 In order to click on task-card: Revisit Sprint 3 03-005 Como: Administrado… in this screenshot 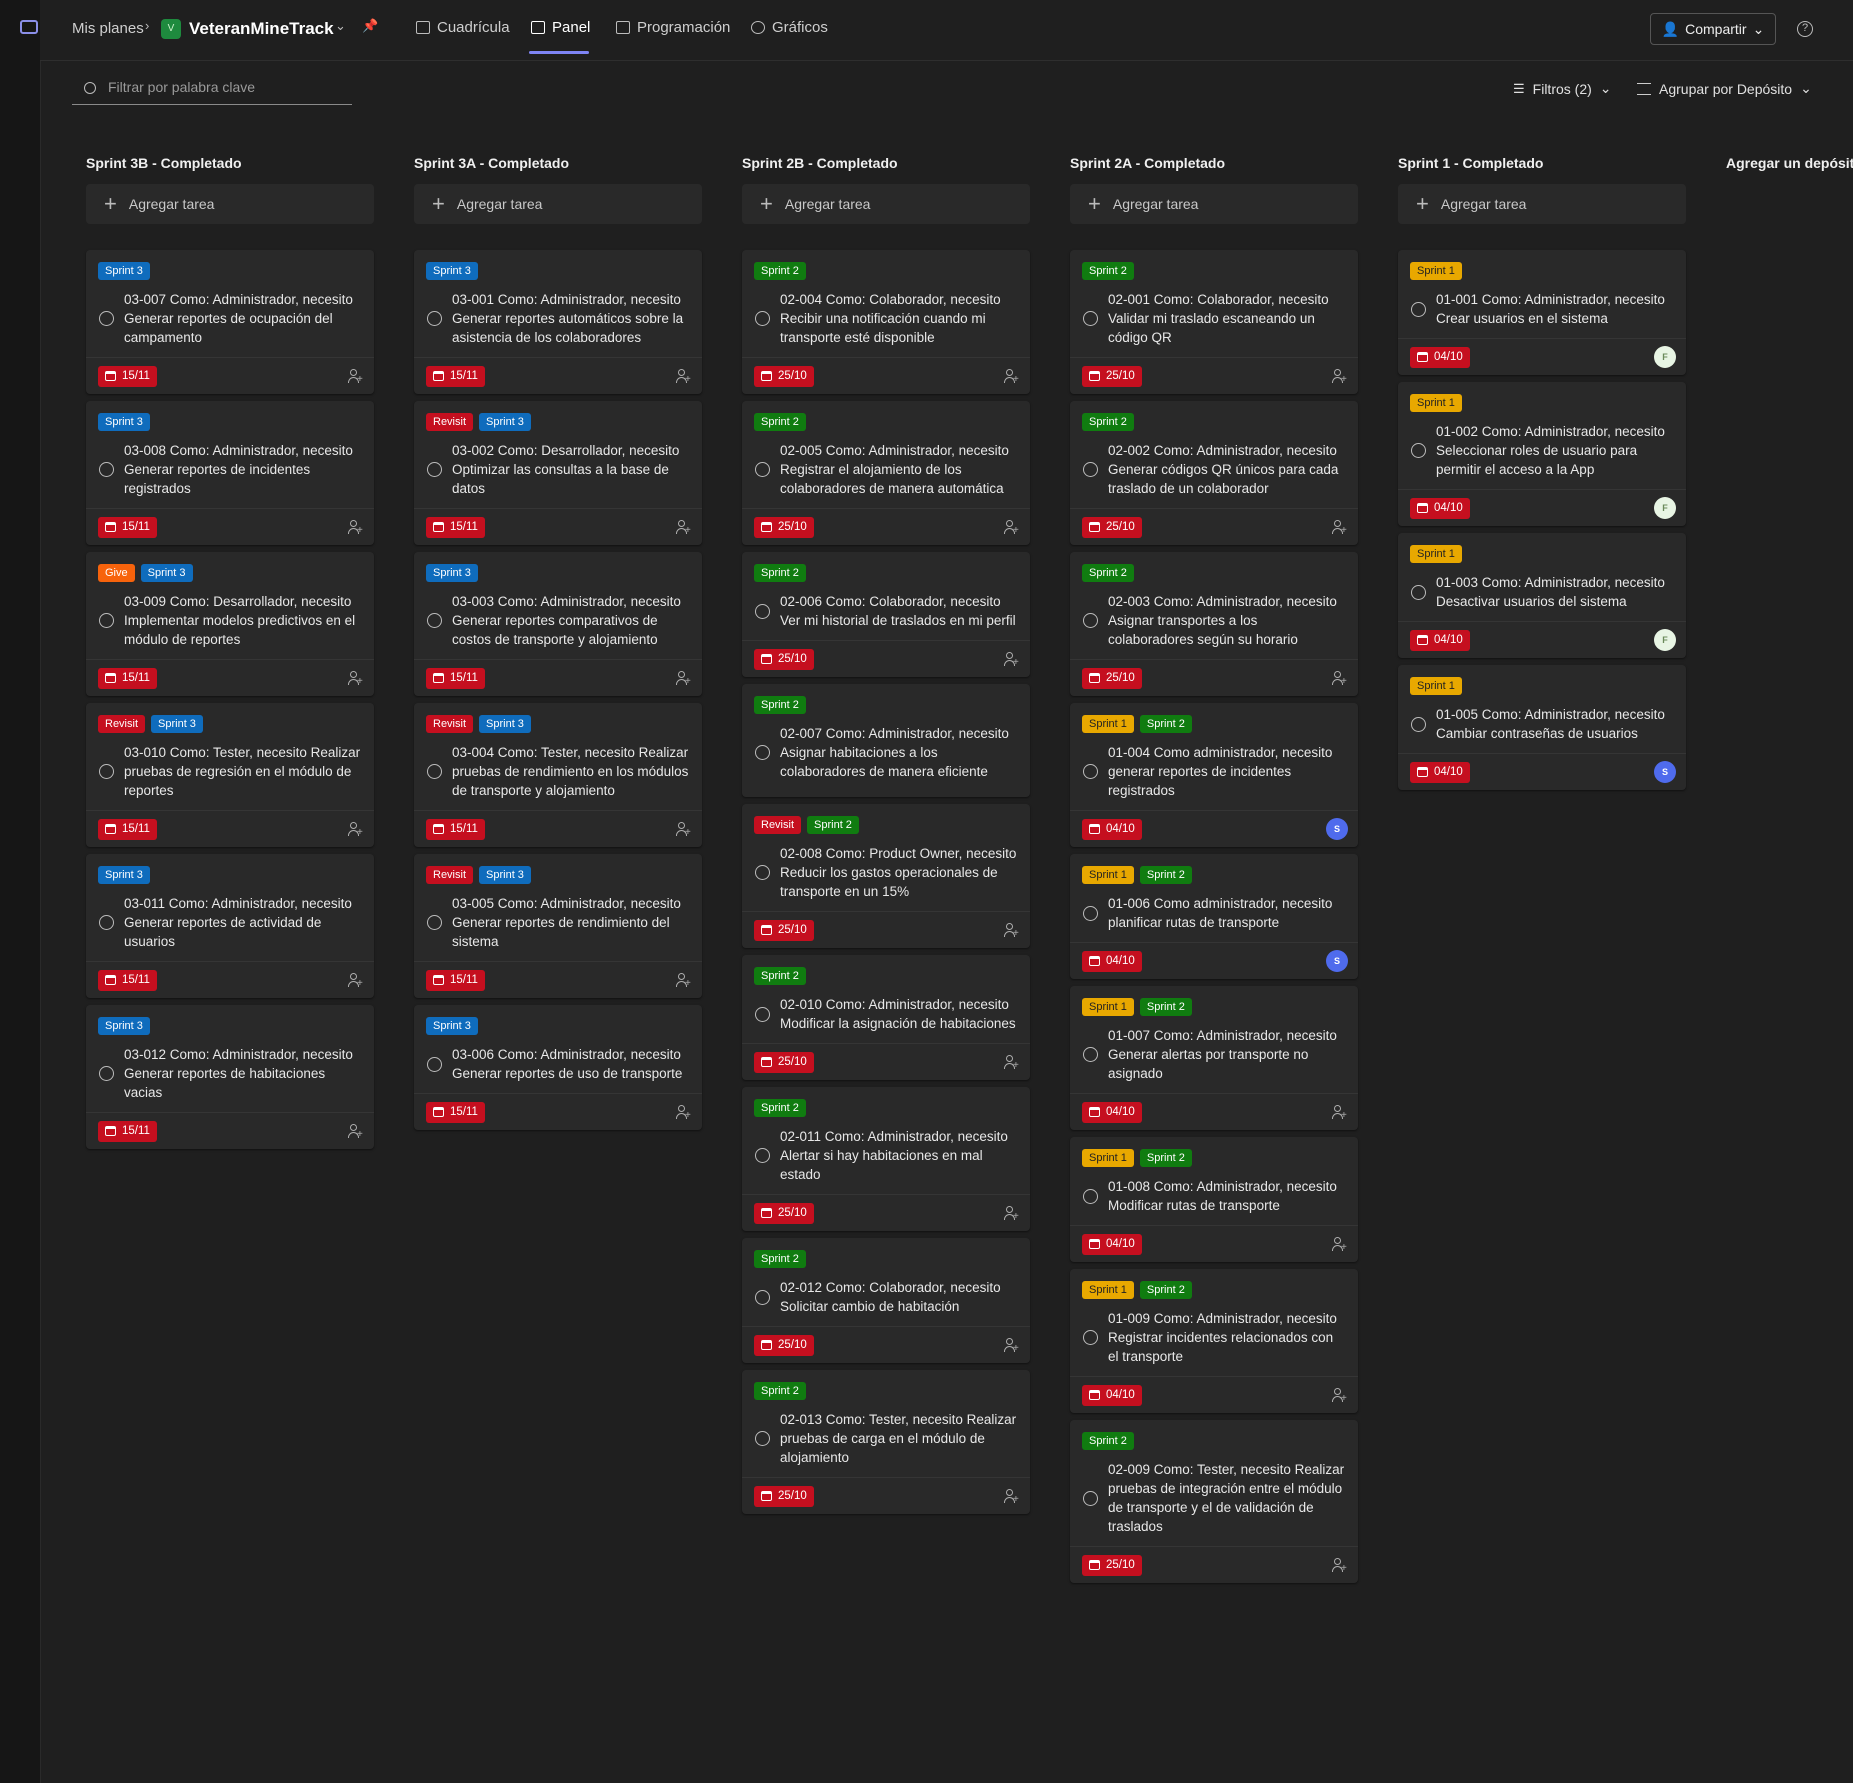, I will do `click(558, 926)`.